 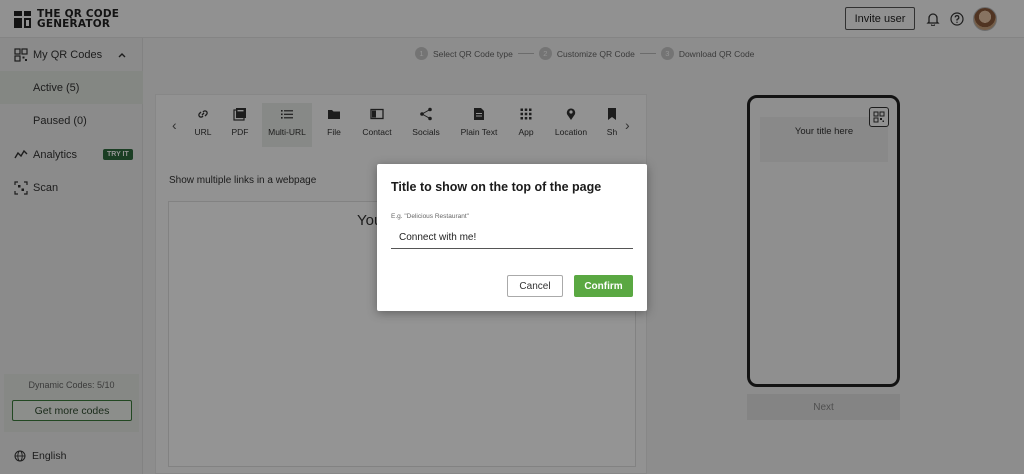 I want to click on dialog-title: Title to show on the top of the page, so click(x=496, y=187).